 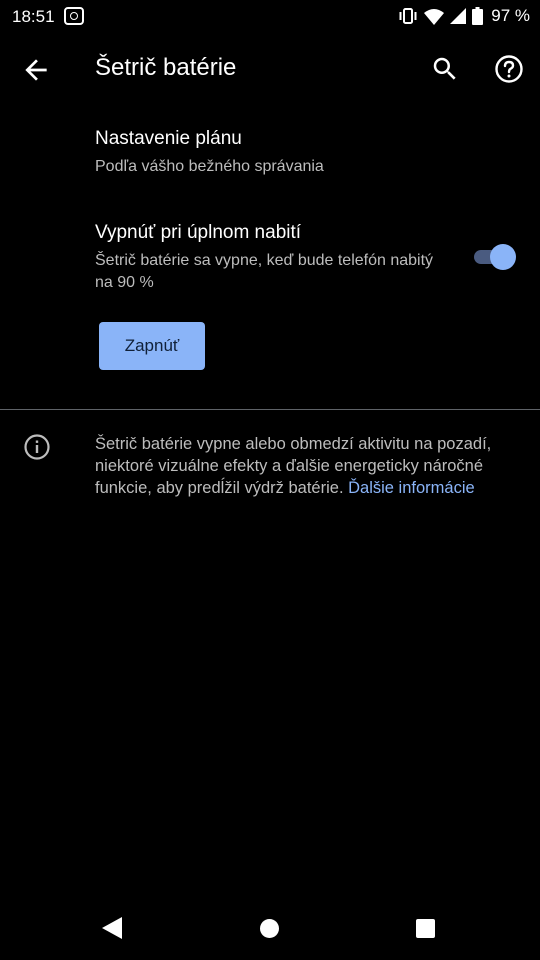 I want to click on arrow-back-icon, so click(x=36, y=70).